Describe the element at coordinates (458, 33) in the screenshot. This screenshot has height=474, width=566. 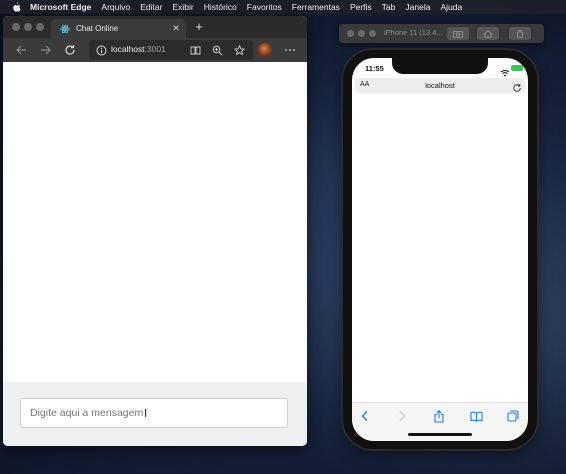
I see `screenshot-button` at that location.